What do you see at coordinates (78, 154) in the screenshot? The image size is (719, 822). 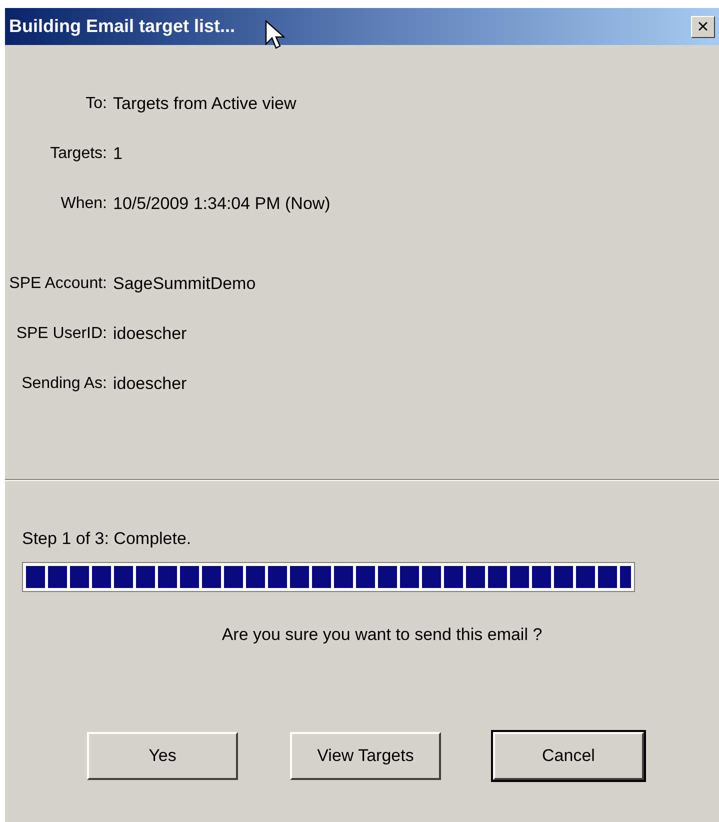 I see `field-label: Targets:` at bounding box center [78, 154].